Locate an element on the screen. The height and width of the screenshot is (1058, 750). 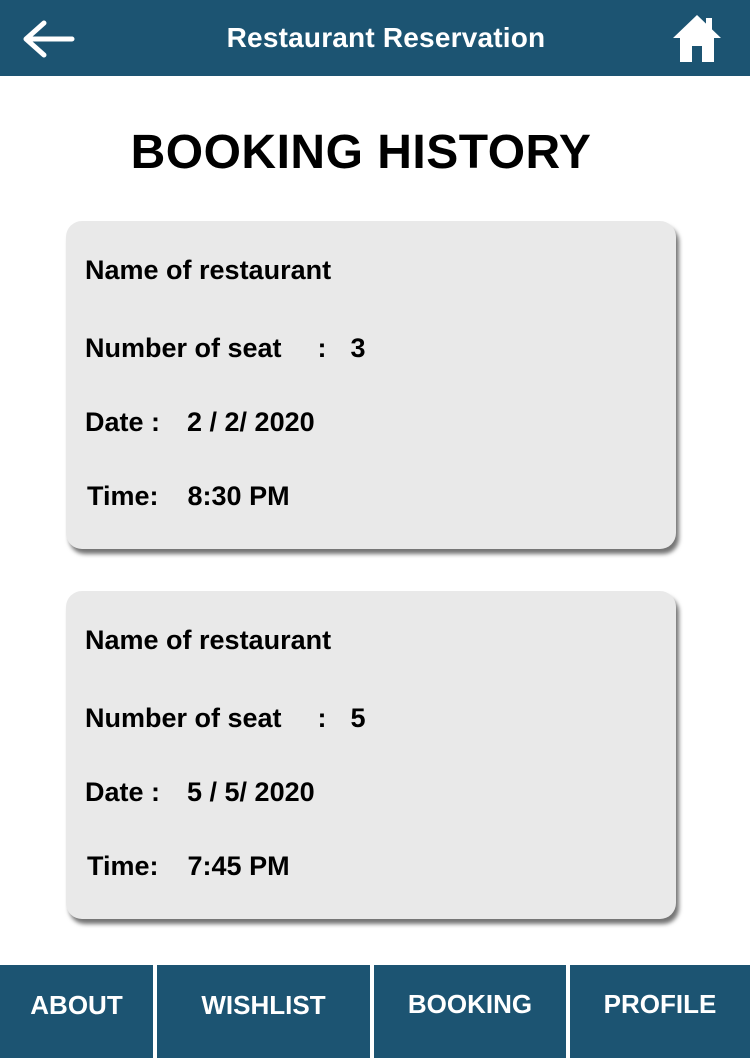
nav-tab-wishlist: WISHLIST is located at coordinates (263, 1011).